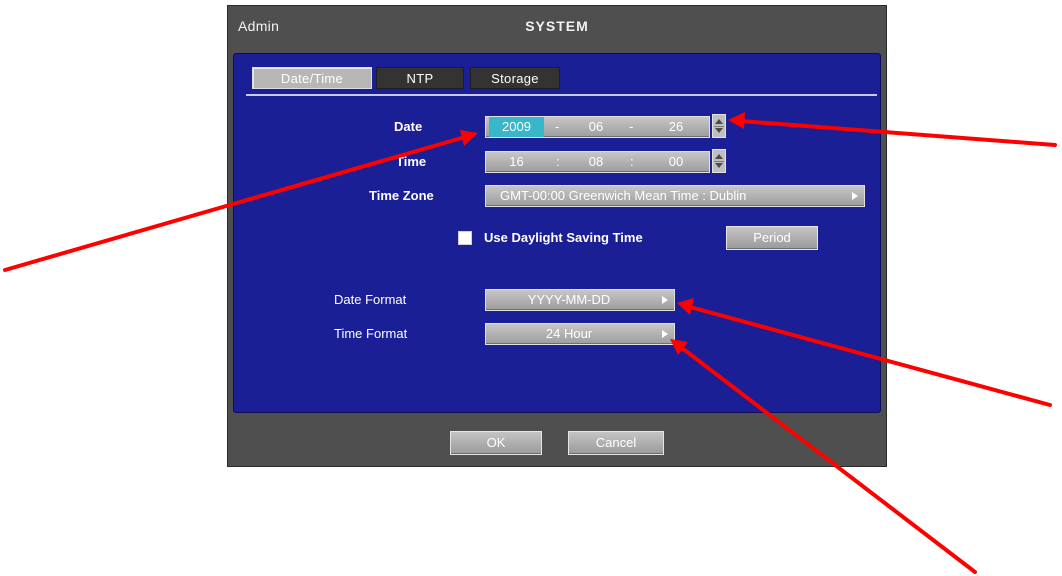 This screenshot has width=1062, height=576. I want to click on annotation-arrow-time-format, so click(828, 460).